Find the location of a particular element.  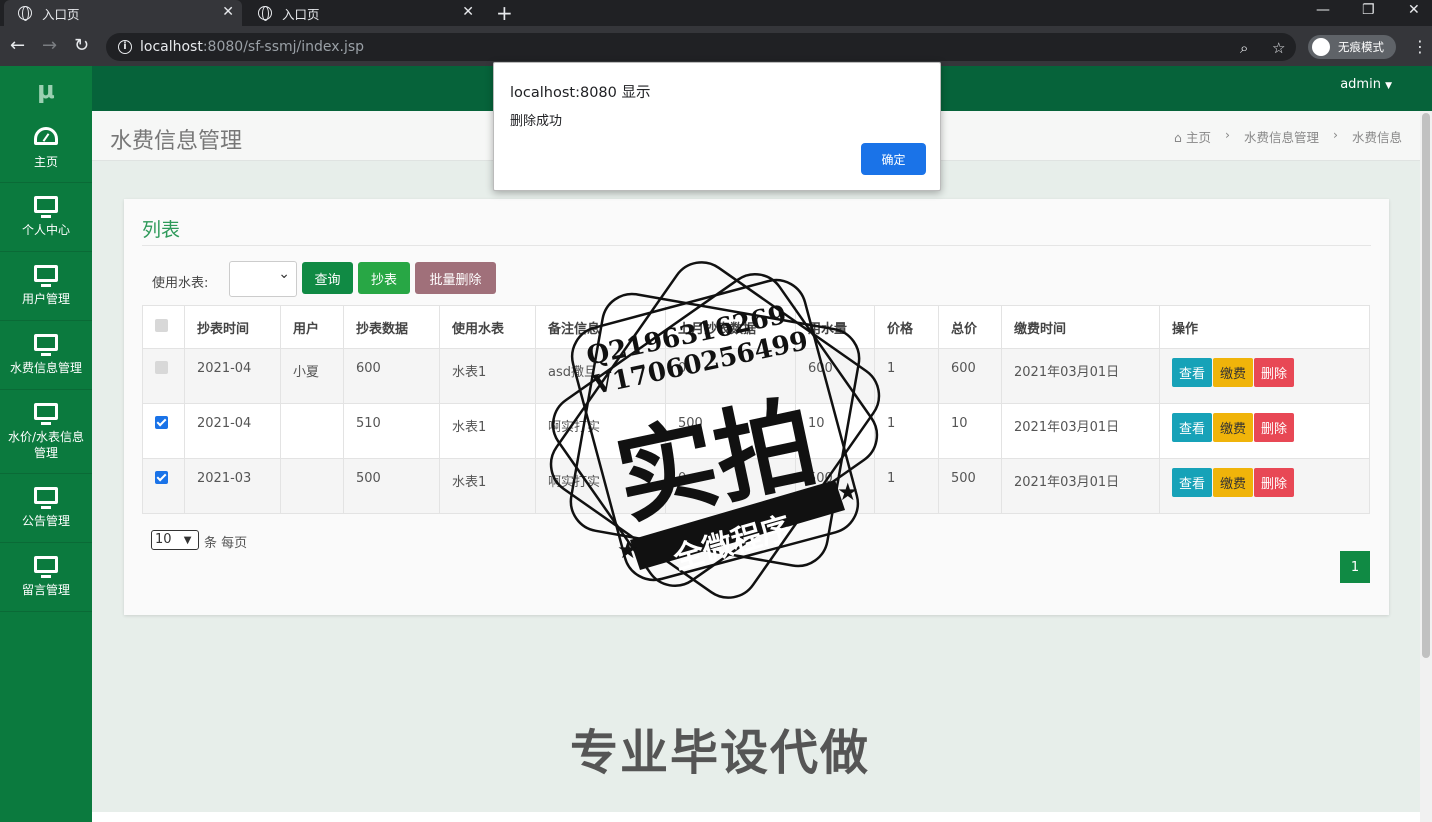

username: admin is located at coordinates (1360, 84).